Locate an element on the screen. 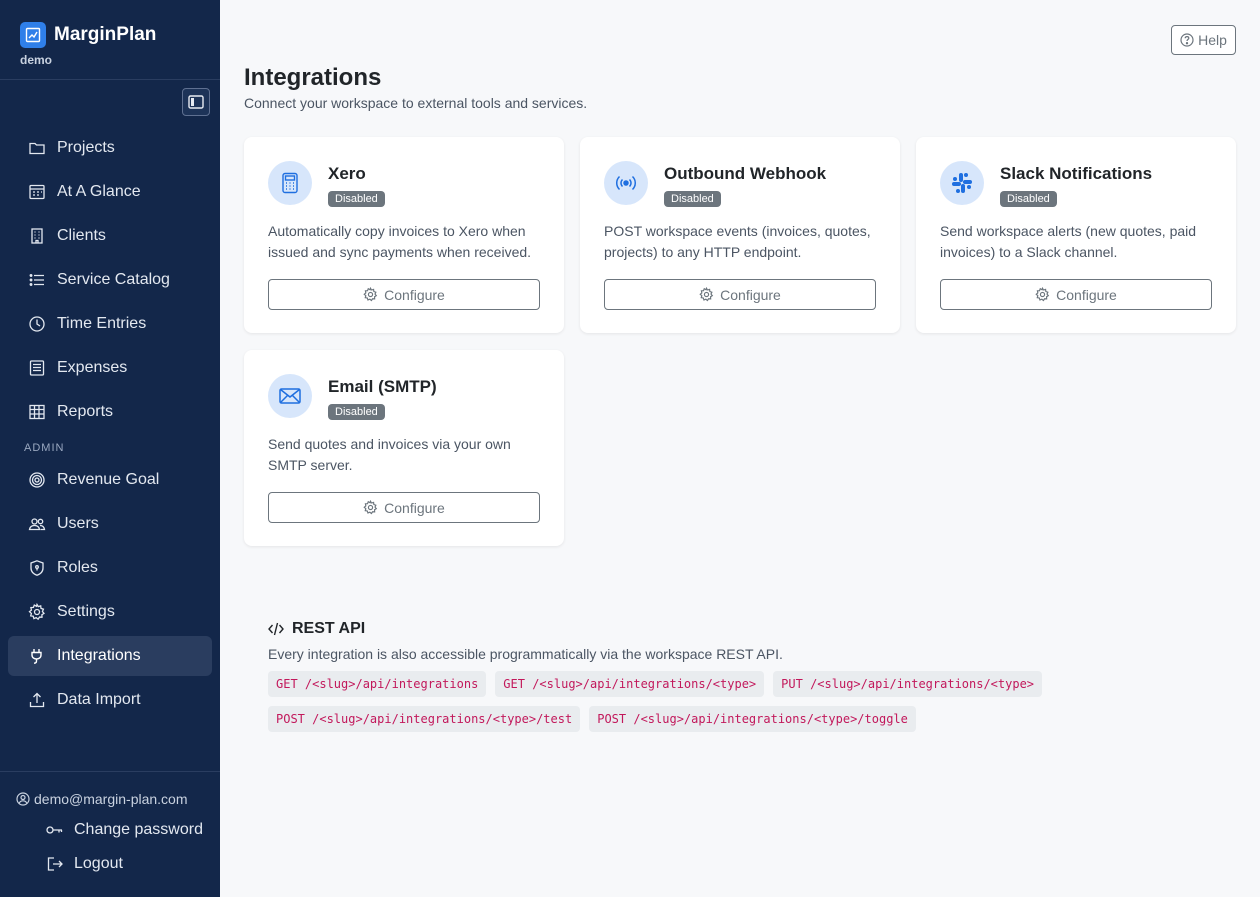 This screenshot has height=897, width=1260. sidebar-item-label: Expenses is located at coordinates (92, 367).